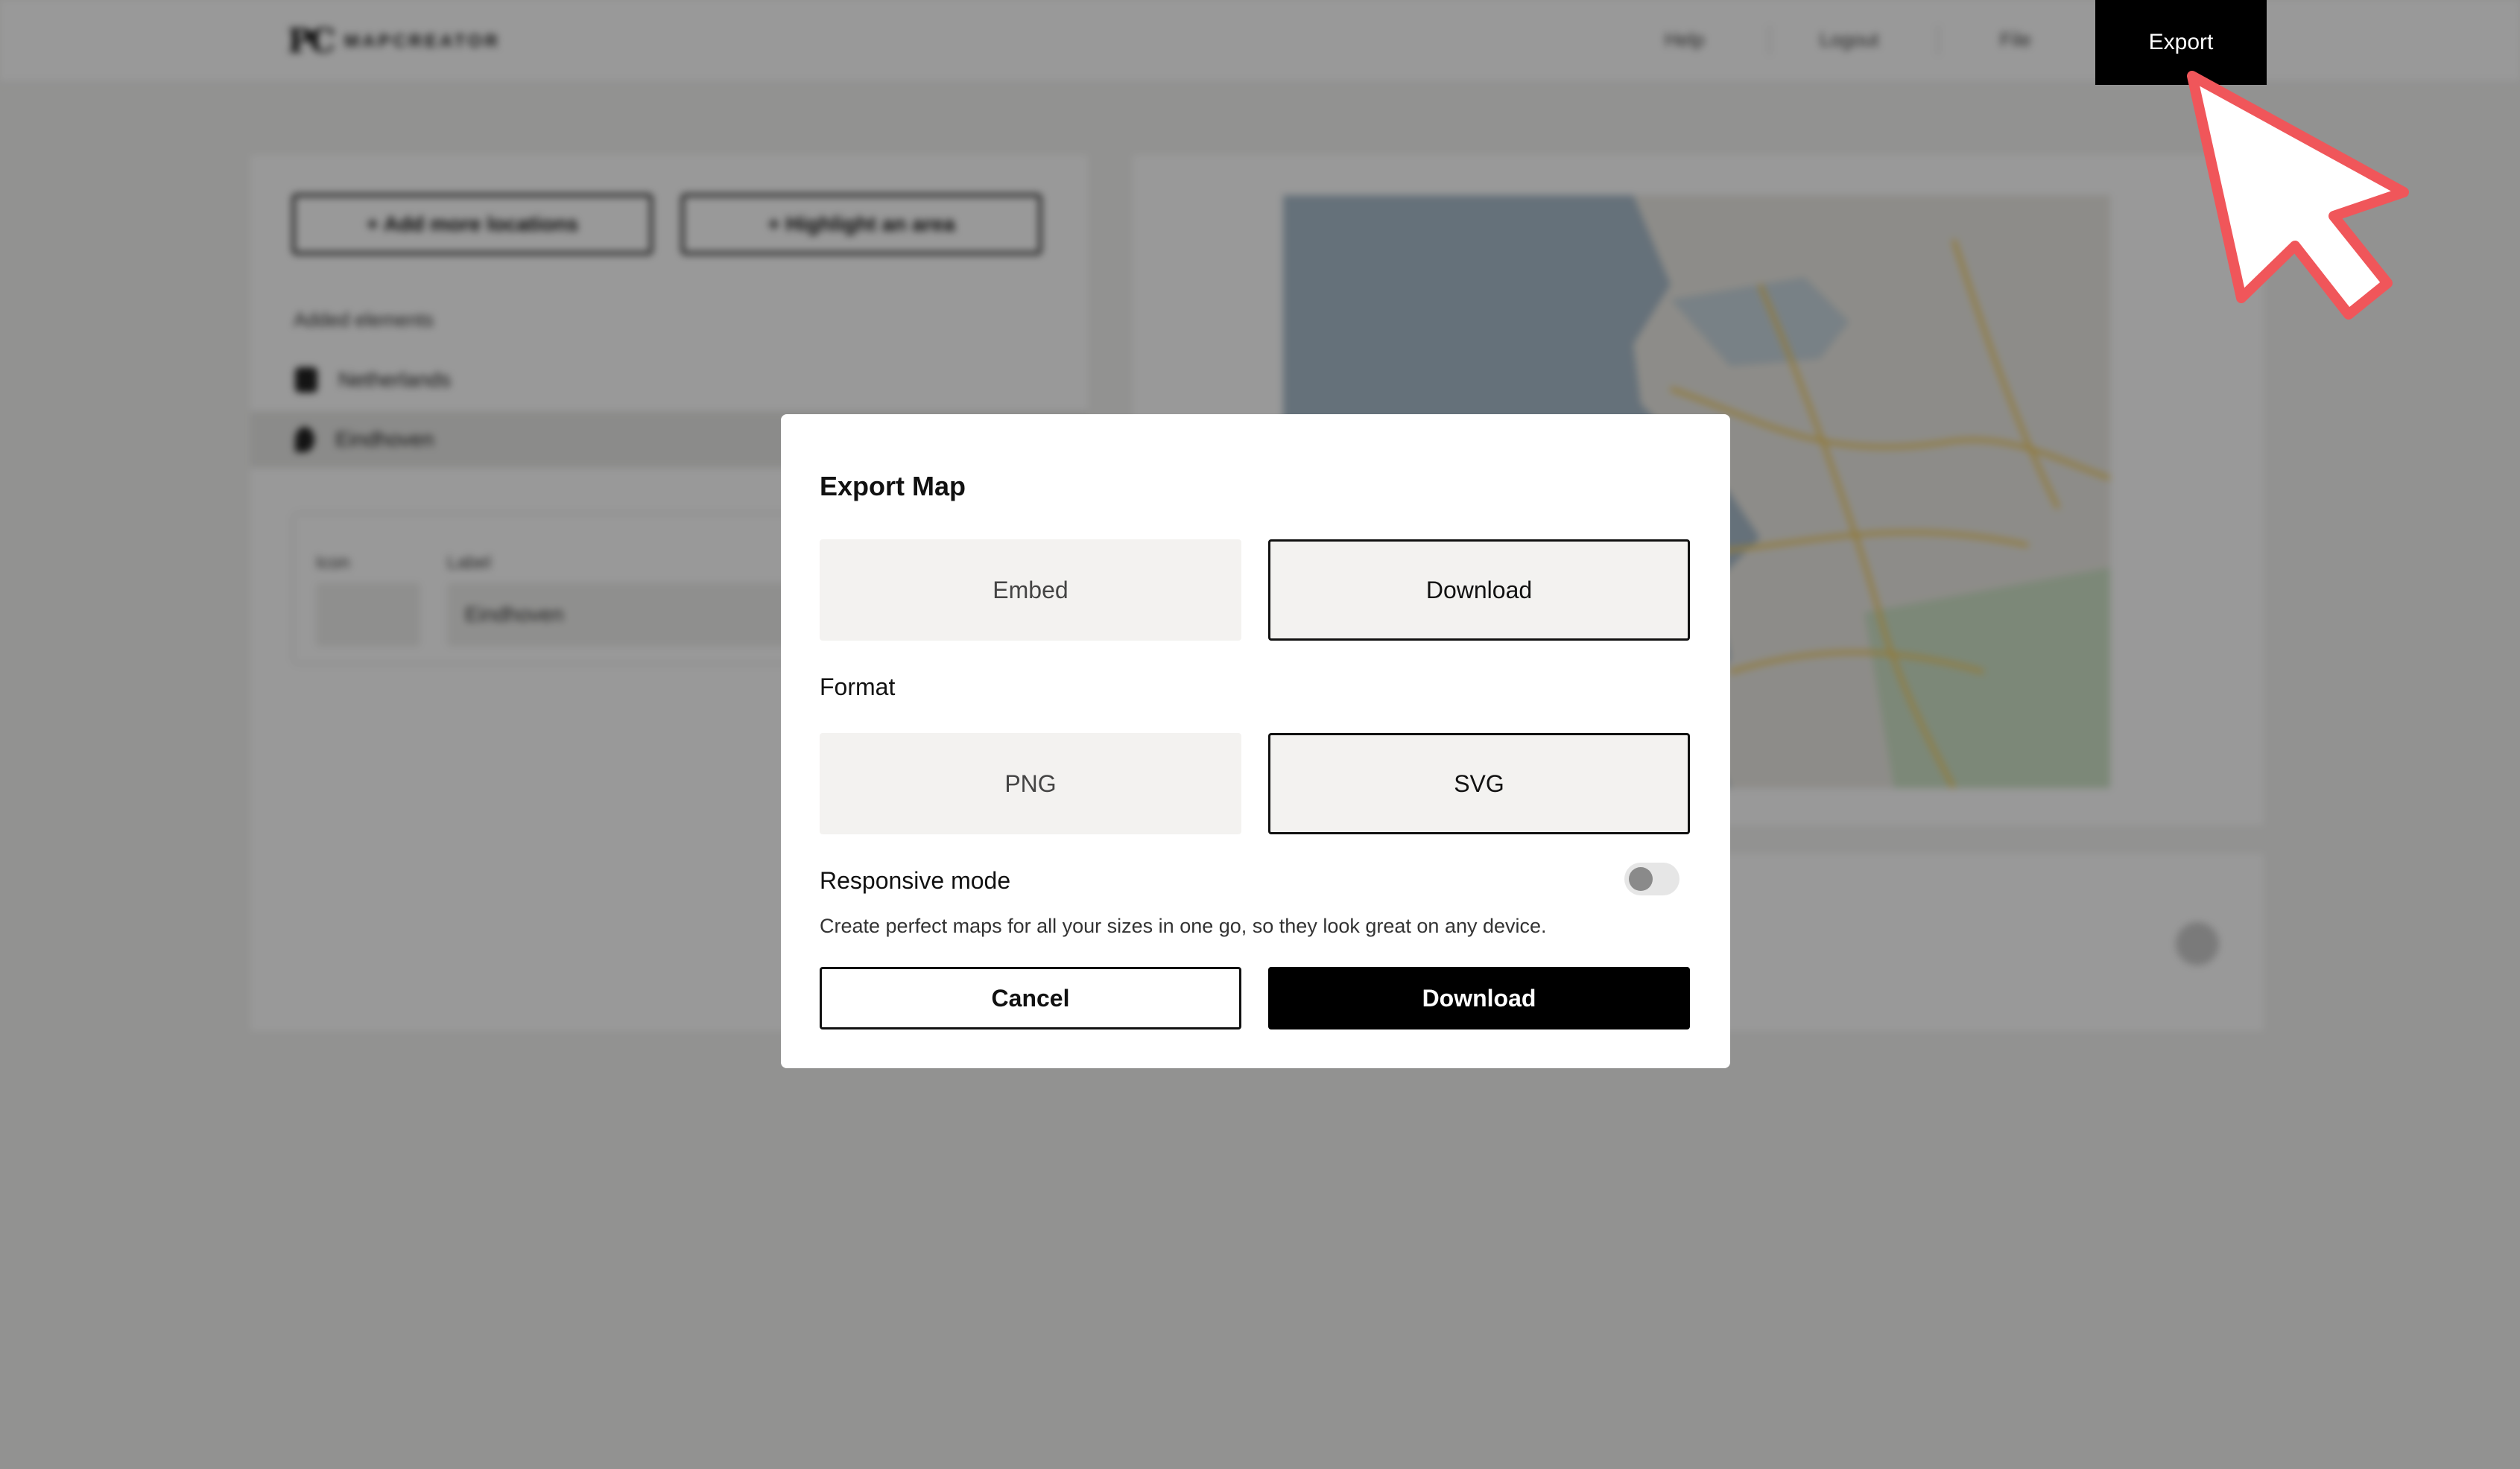 The height and width of the screenshot is (1469, 2520). I want to click on pointer-arrow-icon, so click(2298, 195).